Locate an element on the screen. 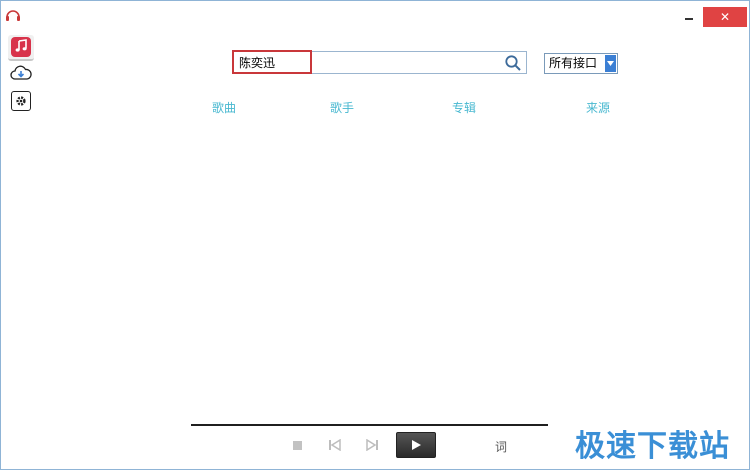  progress-bar is located at coordinates (369, 425).